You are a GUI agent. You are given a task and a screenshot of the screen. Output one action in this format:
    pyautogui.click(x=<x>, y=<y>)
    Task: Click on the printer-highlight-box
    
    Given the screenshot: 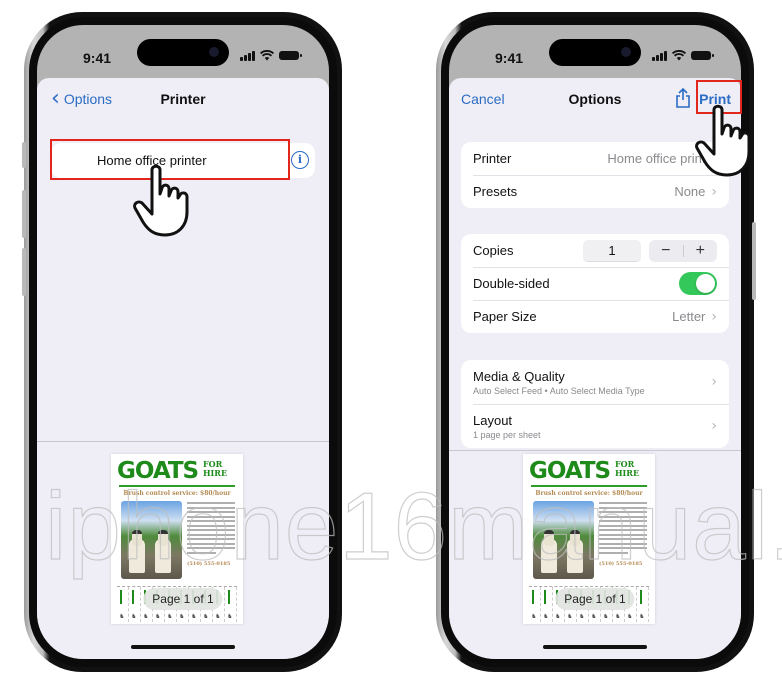 What is the action you would take?
    pyautogui.click(x=170, y=159)
    